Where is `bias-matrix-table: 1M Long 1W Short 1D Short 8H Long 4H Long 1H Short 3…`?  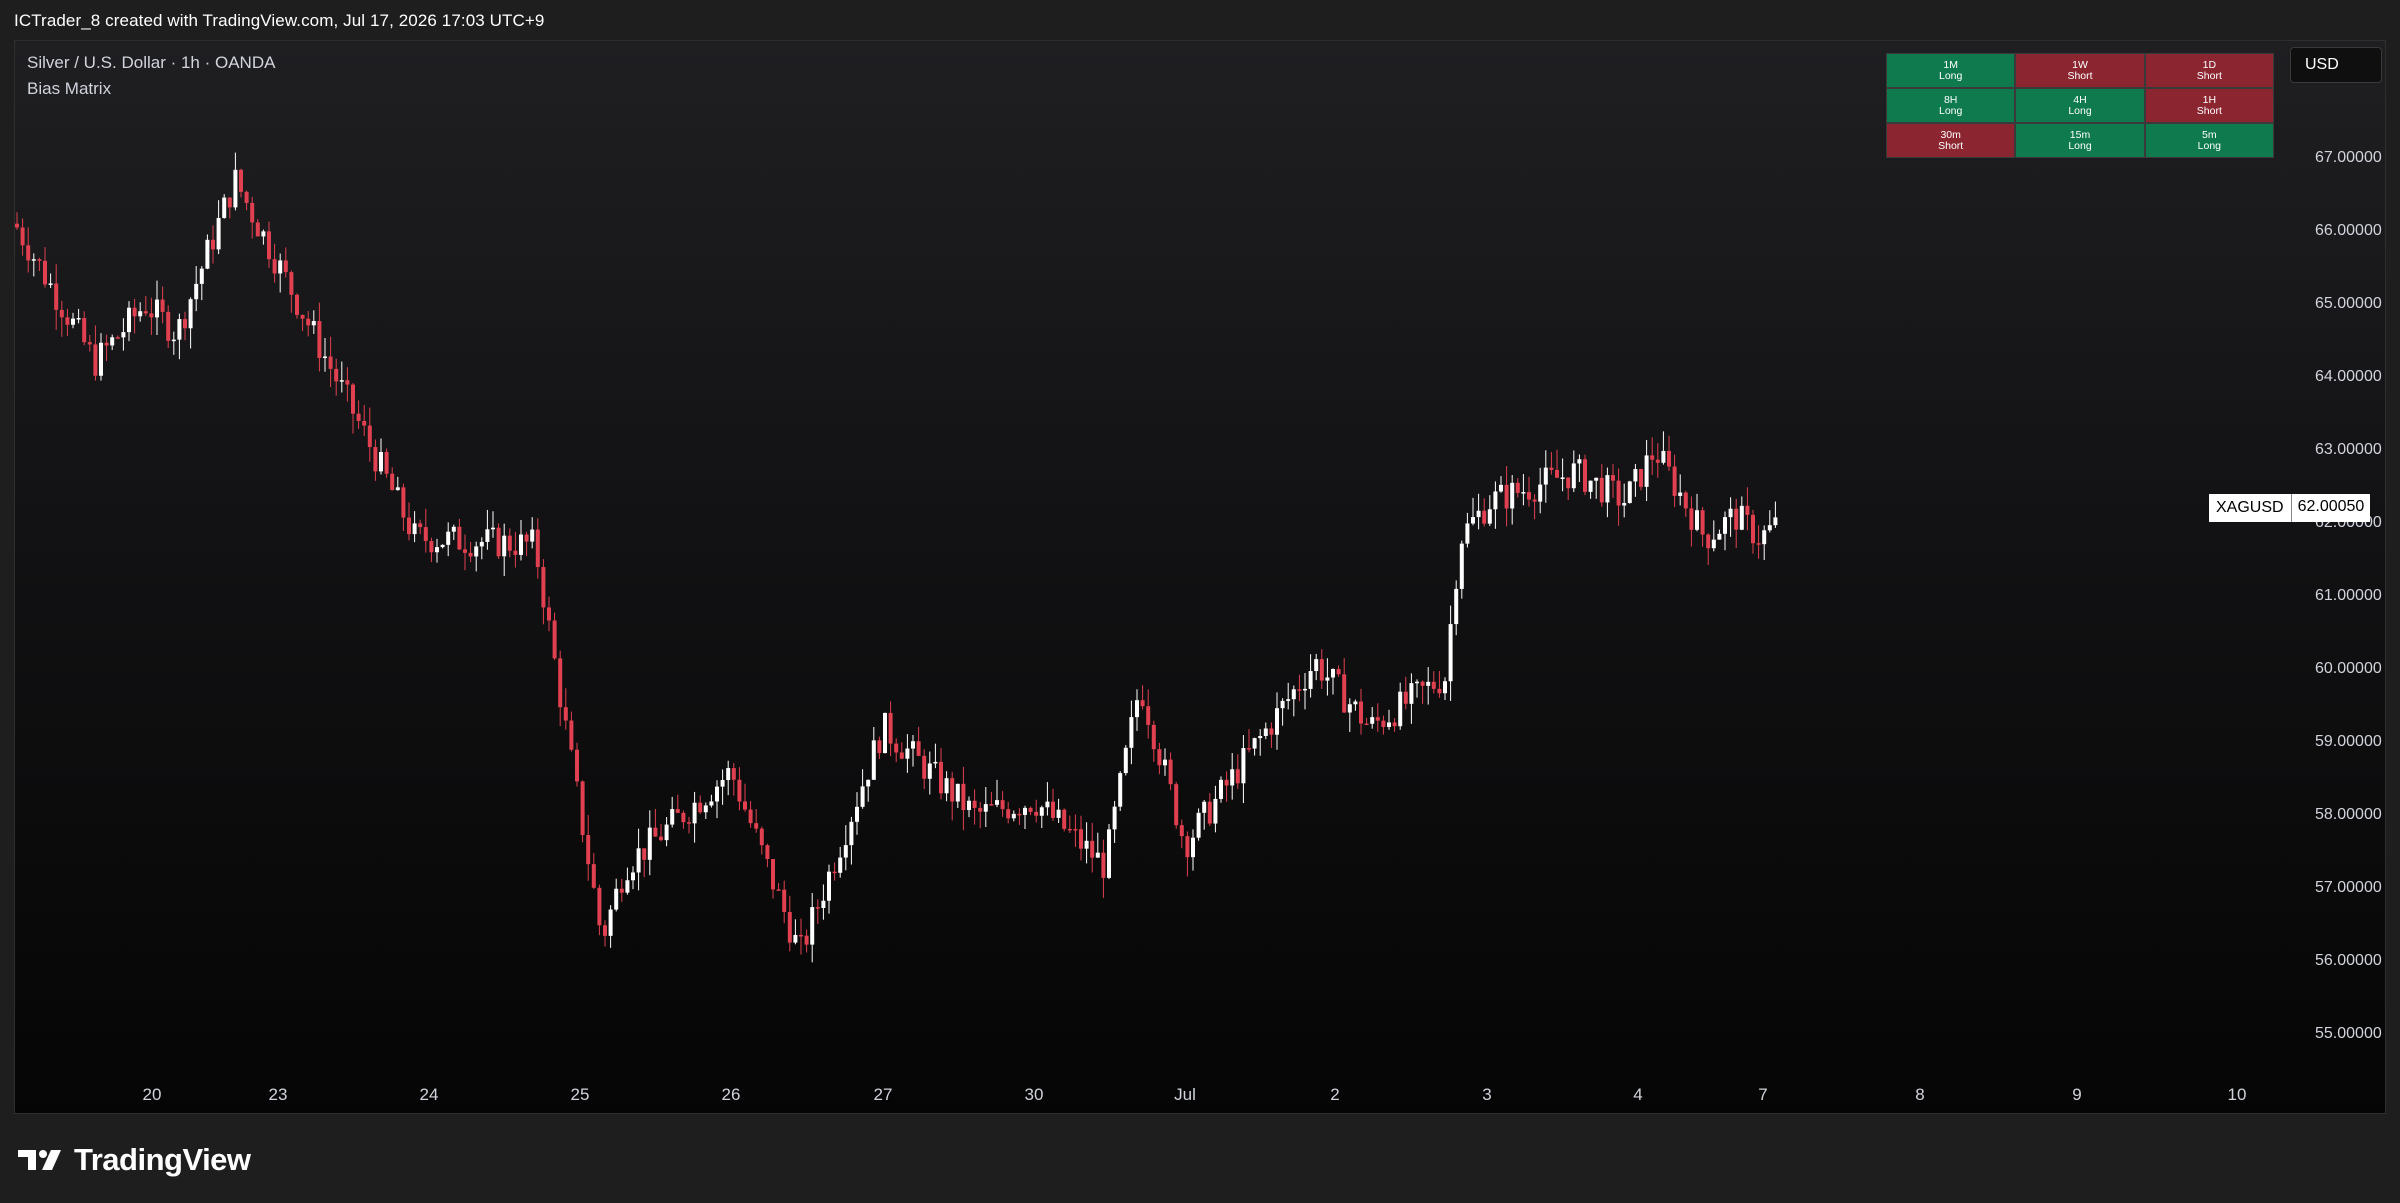 bias-matrix-table: 1M Long 1W Short 1D Short 8H Long 4H Long 1H Short 3… is located at coordinates (2080, 105).